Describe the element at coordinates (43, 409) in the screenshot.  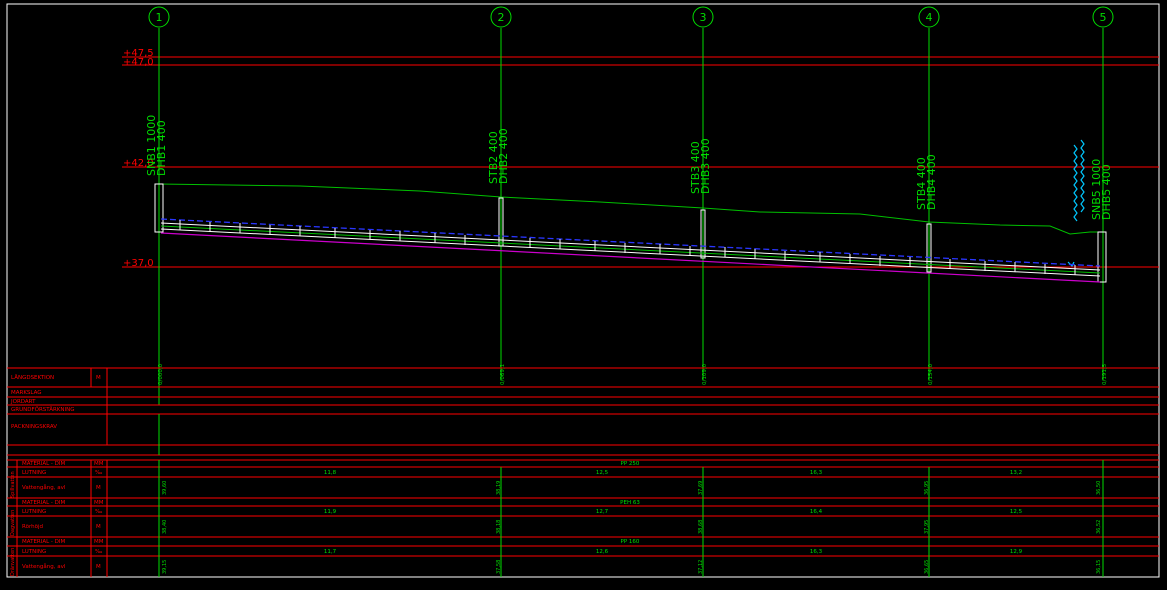
I see `row-label: GRUNDFÖRSTÄRKNING` at that location.